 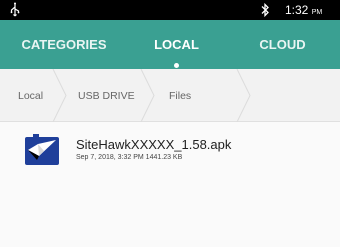 What do you see at coordinates (282, 44) in the screenshot?
I see `tab-cloud: CLOUD` at bounding box center [282, 44].